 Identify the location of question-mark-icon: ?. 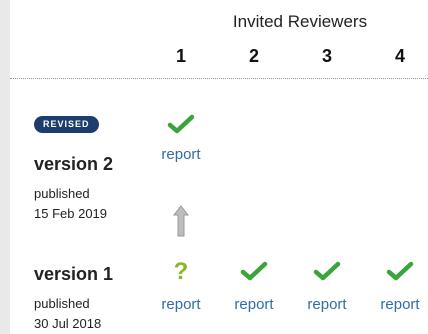
(181, 270).